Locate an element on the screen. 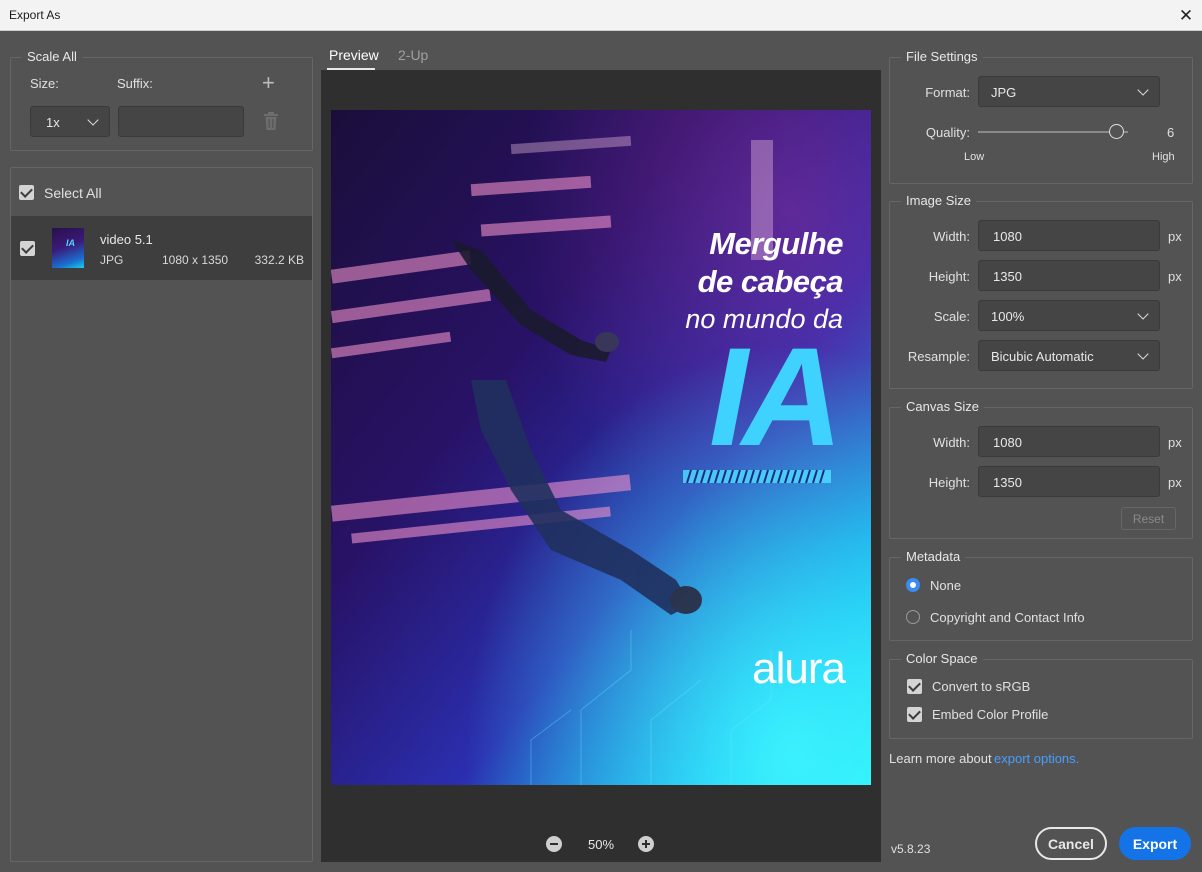  canvas-width-input: 1080 is located at coordinates (1069, 441).